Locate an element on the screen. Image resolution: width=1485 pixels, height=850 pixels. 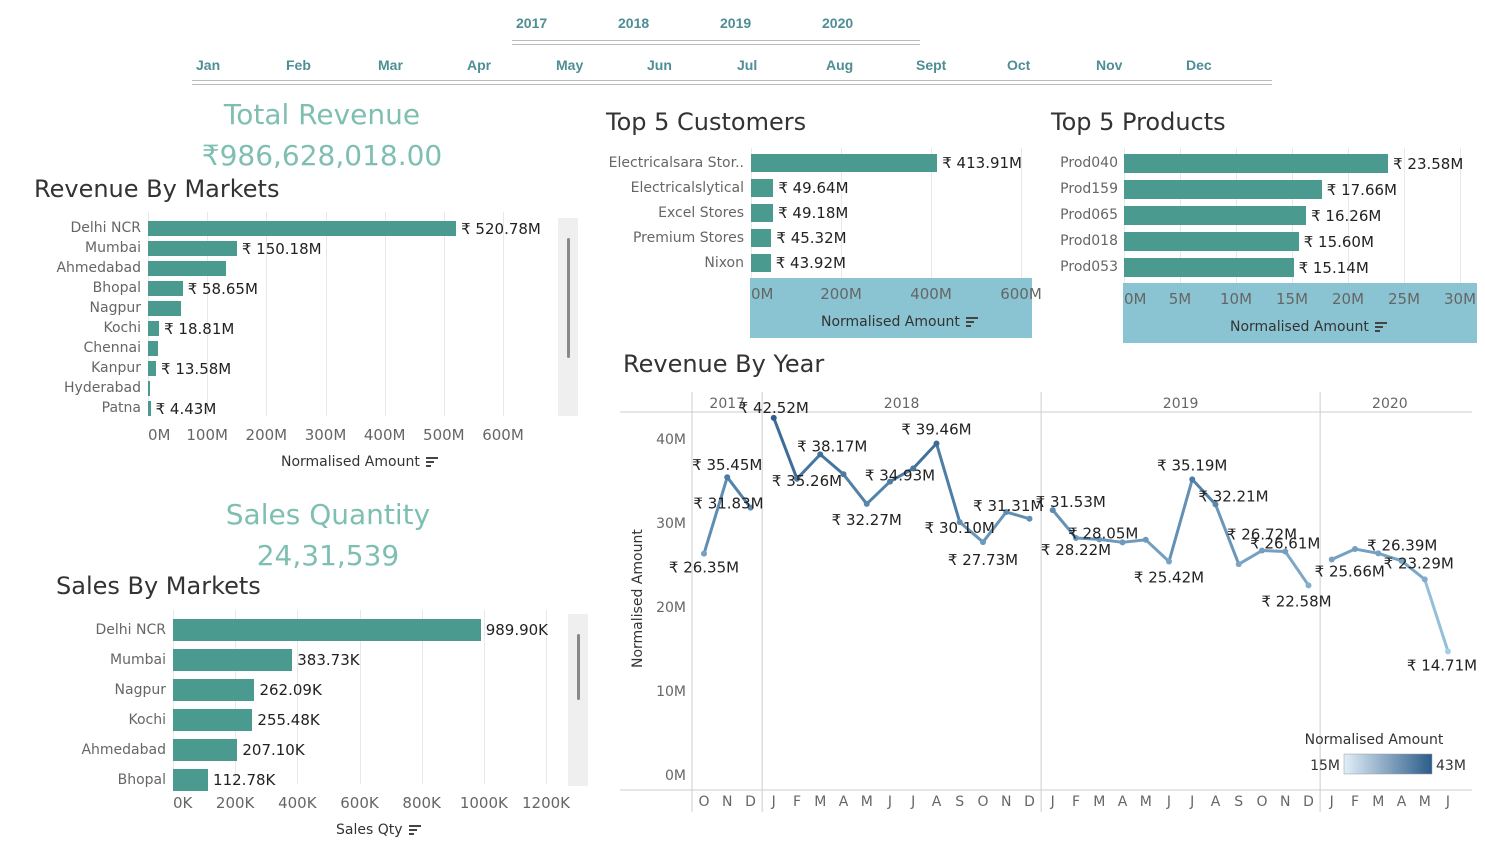
y-tick-label: 30M is located at coordinates (671, 524).